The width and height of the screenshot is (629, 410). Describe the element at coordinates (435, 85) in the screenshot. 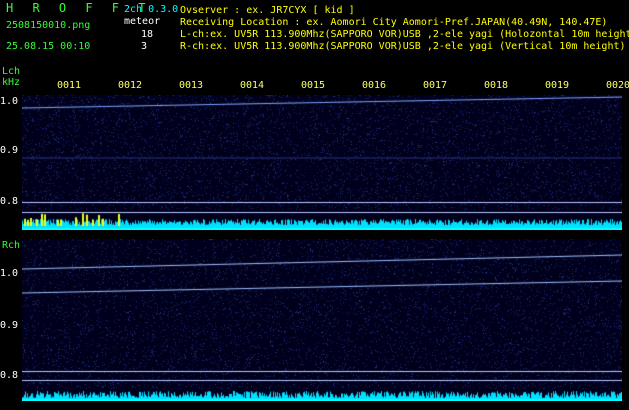

I see `time-tick-label: 0017` at that location.